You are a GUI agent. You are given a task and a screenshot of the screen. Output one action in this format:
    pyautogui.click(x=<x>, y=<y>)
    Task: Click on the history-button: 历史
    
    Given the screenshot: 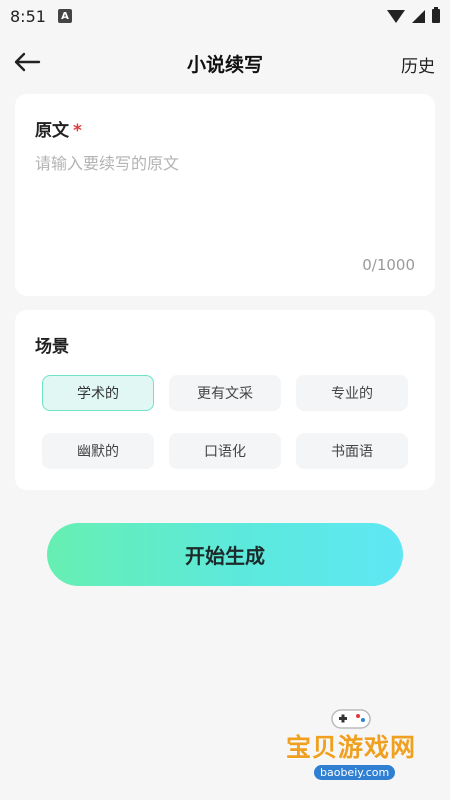 What is the action you would take?
    pyautogui.click(x=418, y=64)
    